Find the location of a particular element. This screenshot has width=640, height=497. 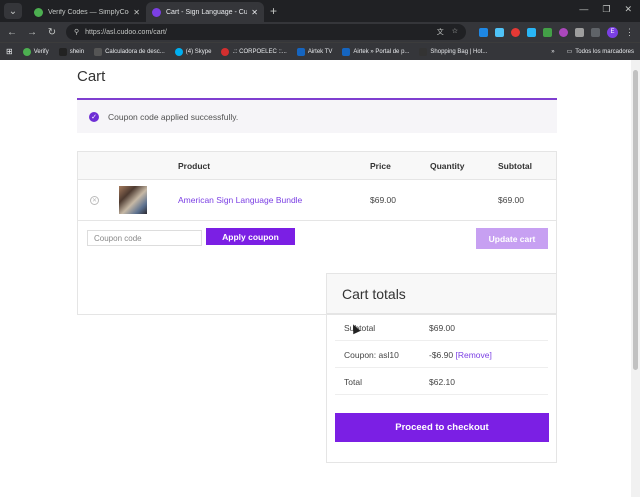

apply-coupon-button: Apply coupon is located at coordinates (250, 236).